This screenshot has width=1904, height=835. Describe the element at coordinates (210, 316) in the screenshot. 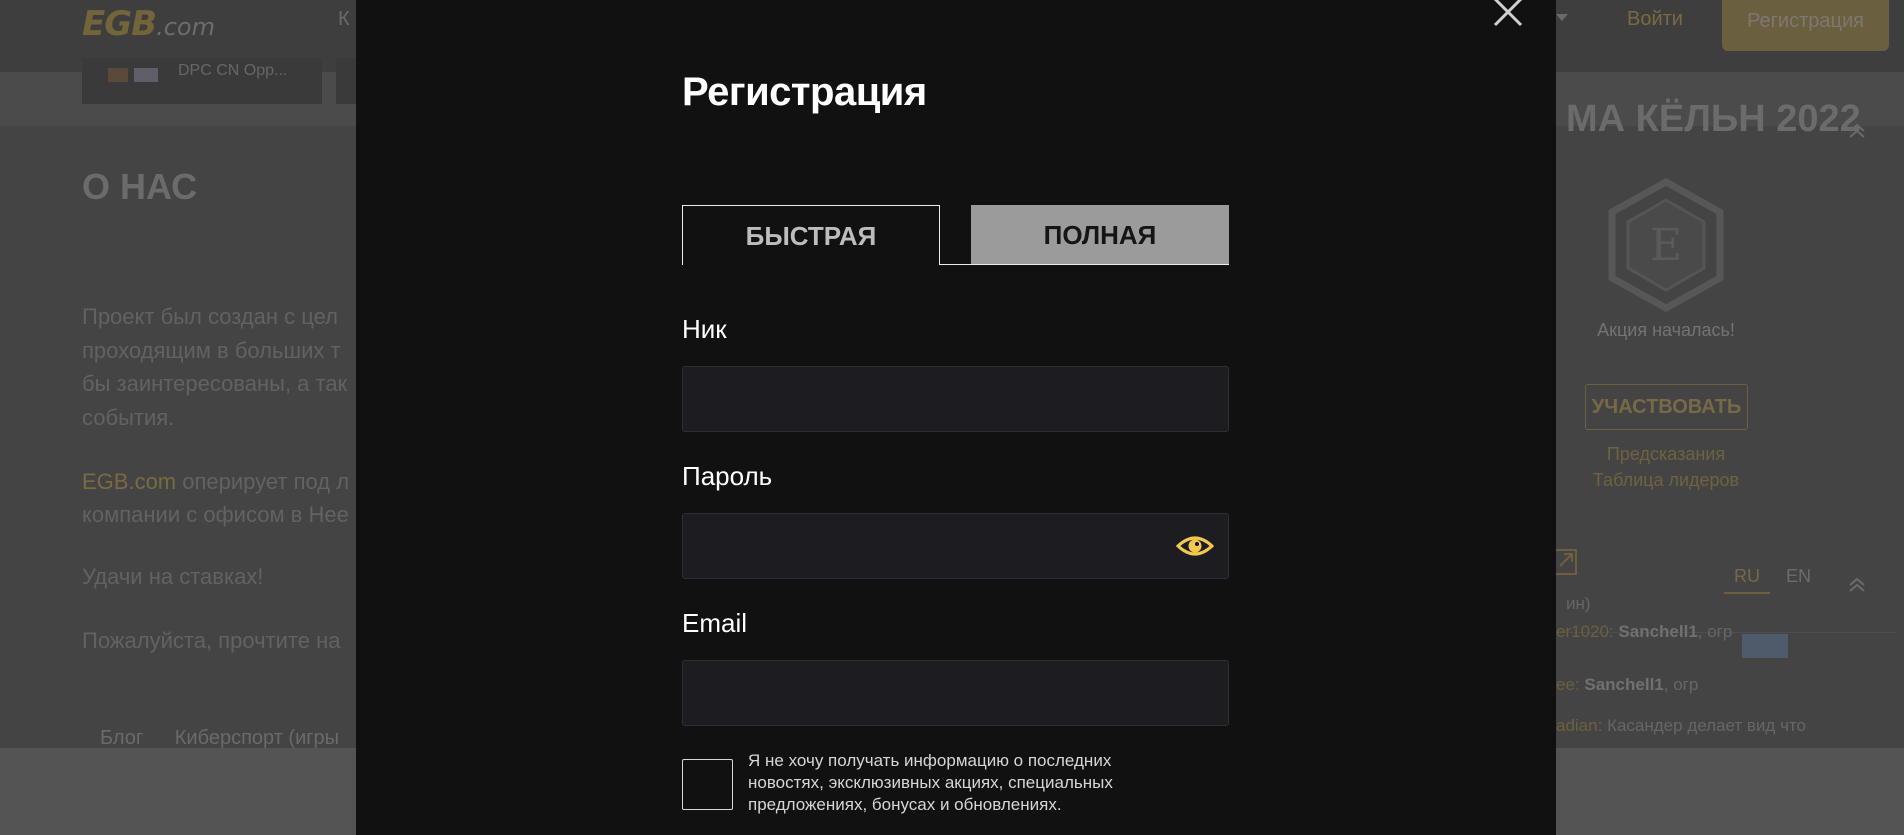

I see `about-para1-line1: Проект был создан с цел` at that location.